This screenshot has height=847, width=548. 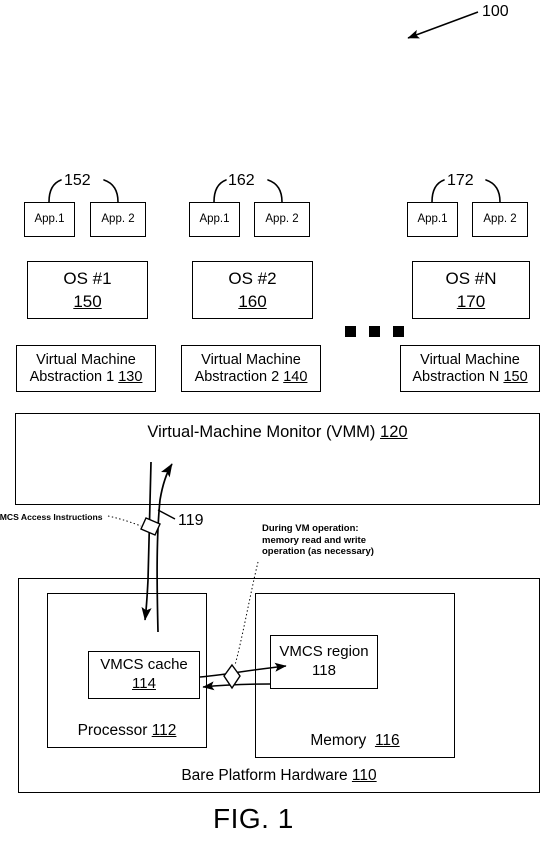 I want to click on app-bracket-ref-1: 152, so click(x=77, y=180).